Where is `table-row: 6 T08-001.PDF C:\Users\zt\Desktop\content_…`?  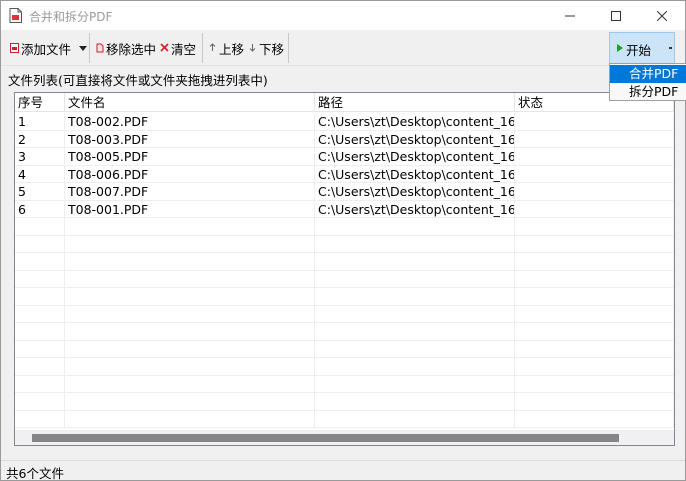
table-row: 6 T08-001.PDF C:\Users\zt\Desktop\content_… is located at coordinates (344, 209).